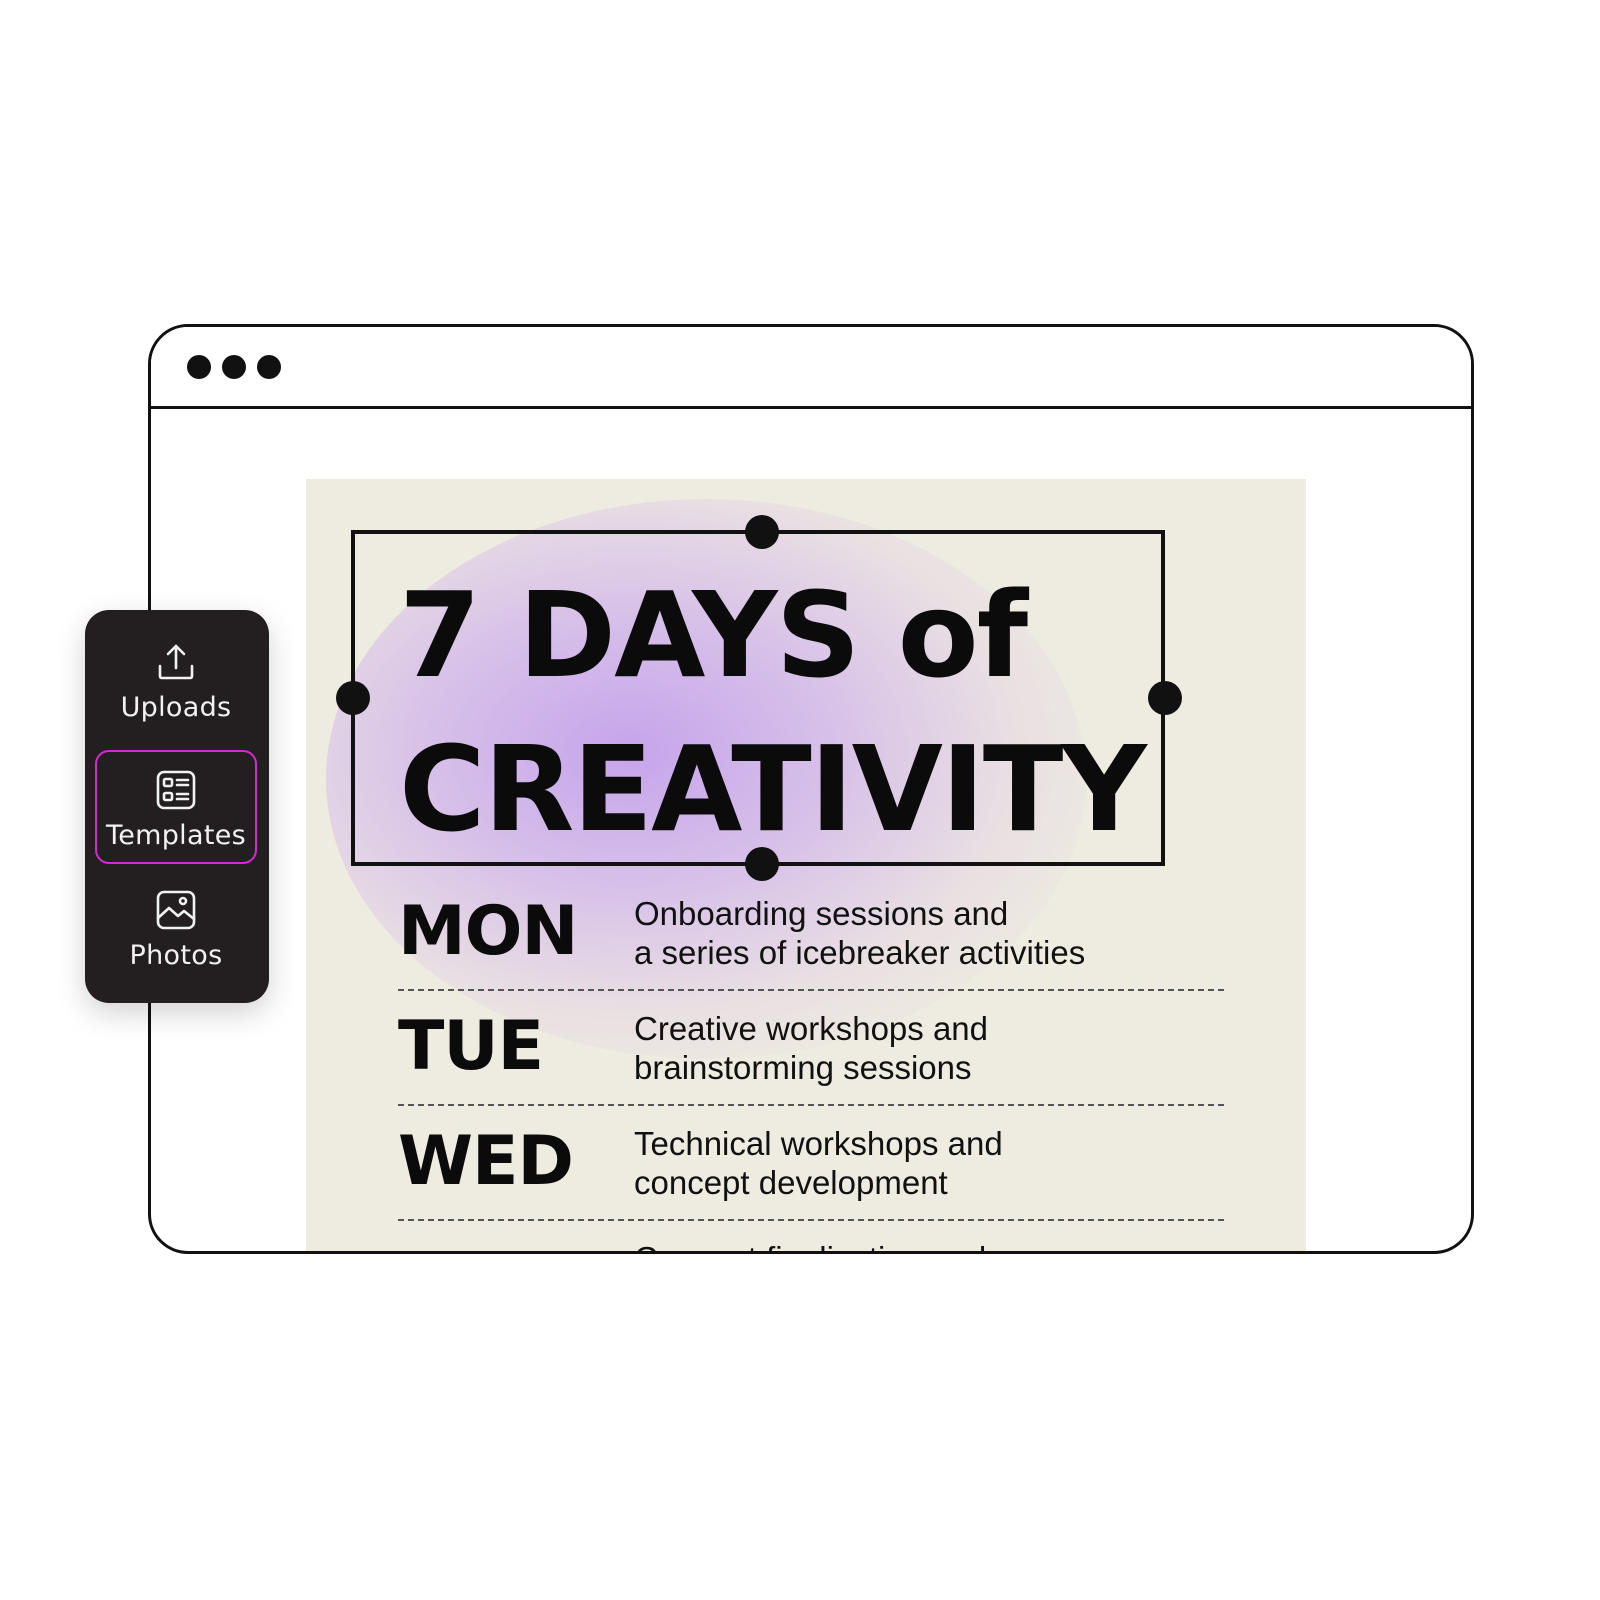  Describe the element at coordinates (811, 1236) in the screenshot. I see `schedule-row: Concept finalization and` at that location.